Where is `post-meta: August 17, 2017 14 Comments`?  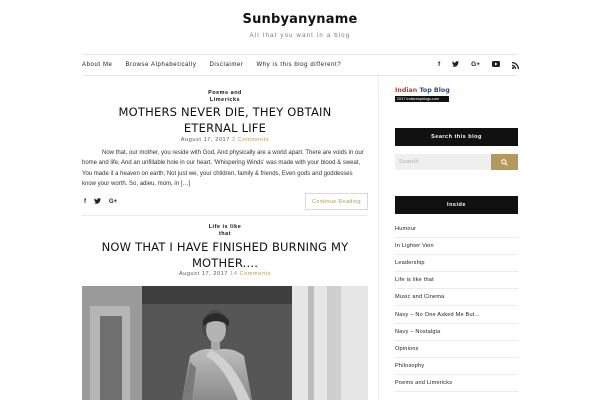 post-meta: August 17, 2017 14 Comments is located at coordinates (225, 274).